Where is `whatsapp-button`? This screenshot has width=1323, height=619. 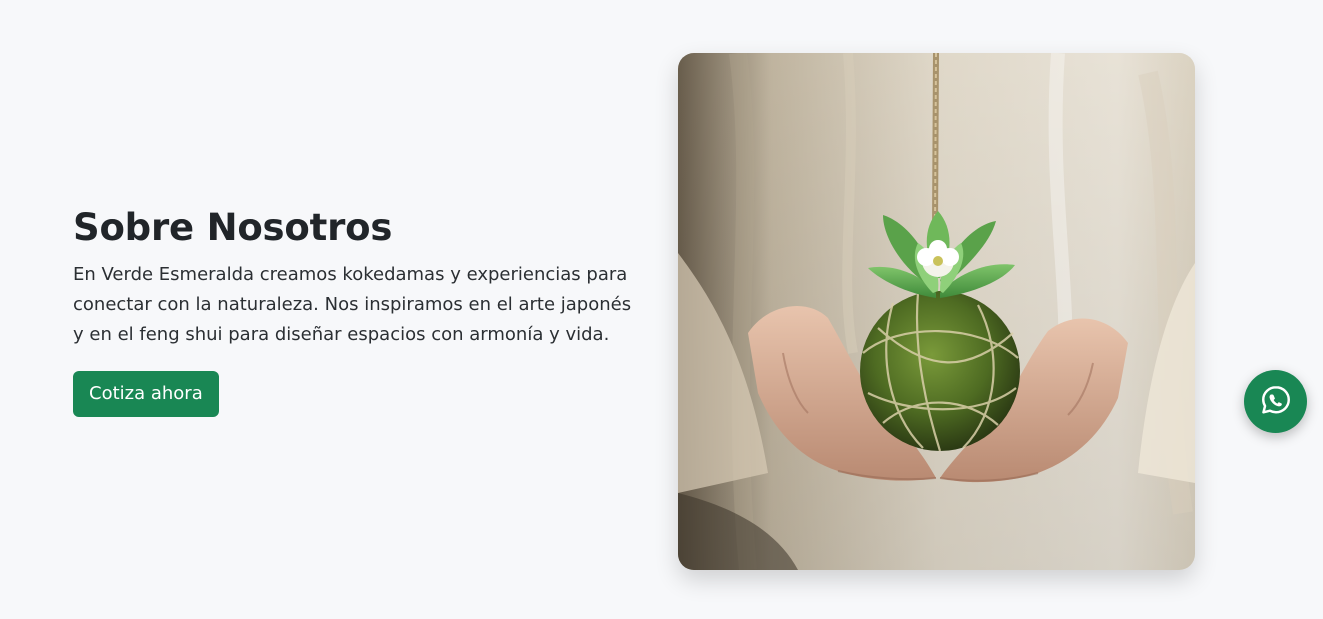
whatsapp-button is located at coordinates (1275, 401).